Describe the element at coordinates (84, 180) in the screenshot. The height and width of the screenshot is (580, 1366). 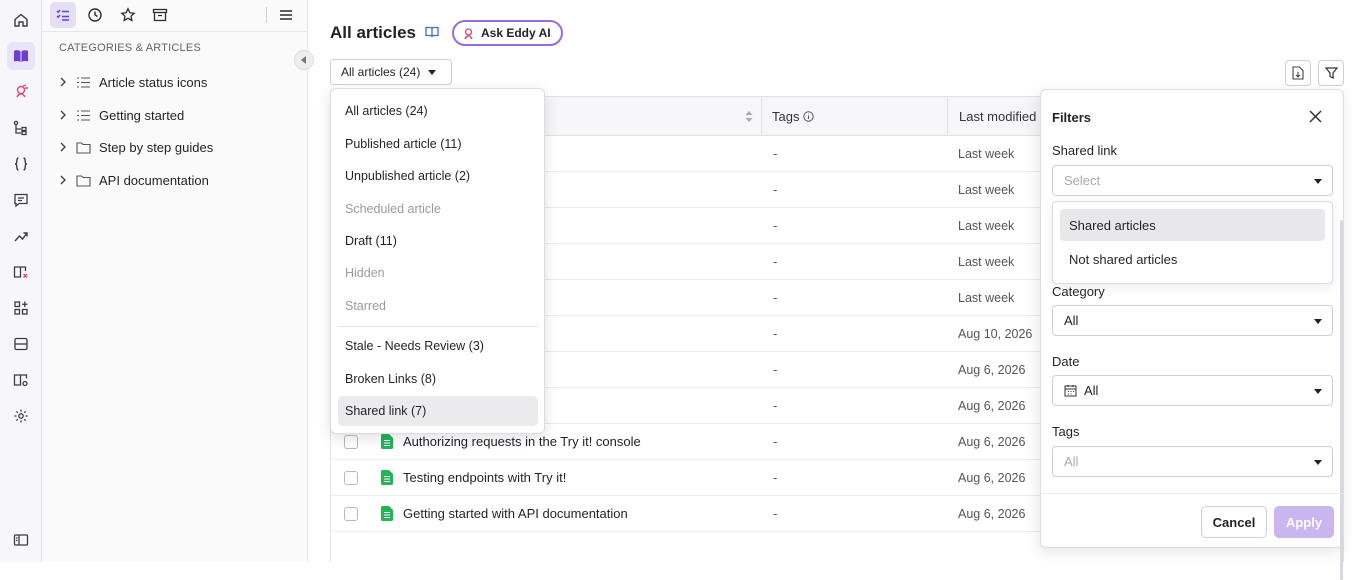
I see `folder-icon` at that location.